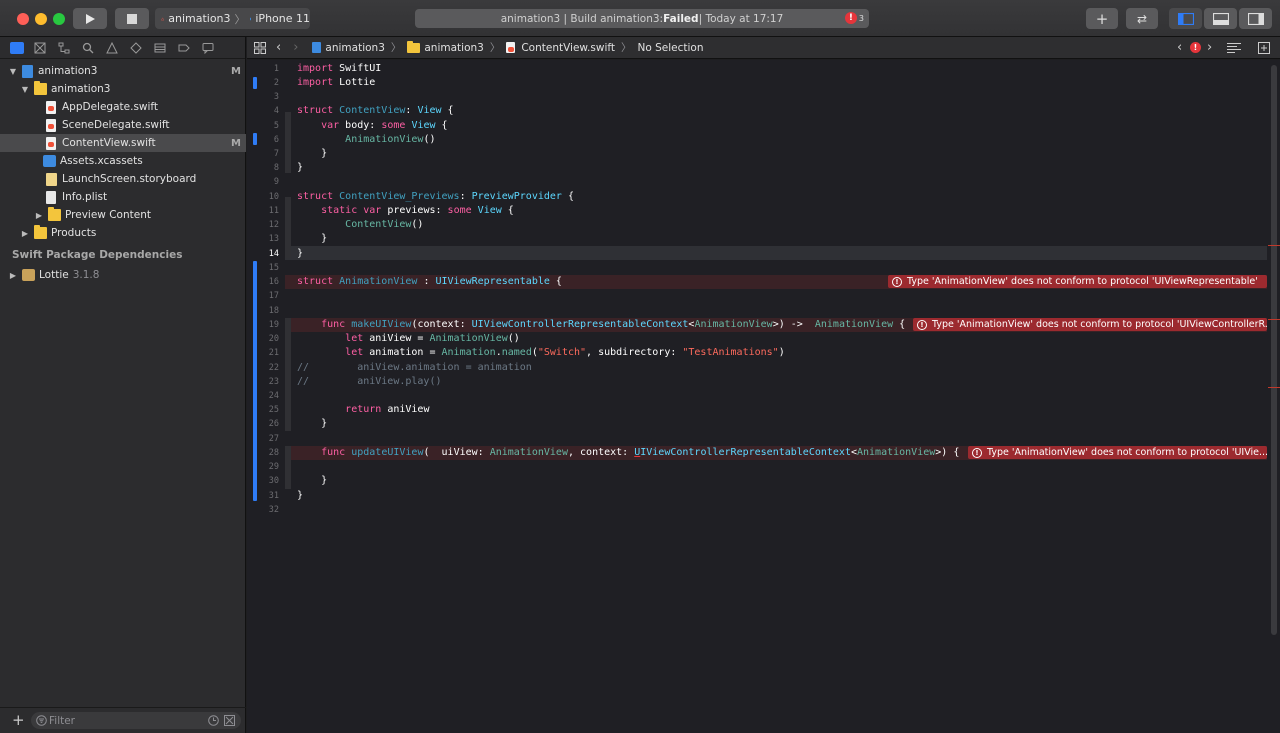  What do you see at coordinates (18, 720) in the screenshot?
I see `add-icon: +` at bounding box center [18, 720].